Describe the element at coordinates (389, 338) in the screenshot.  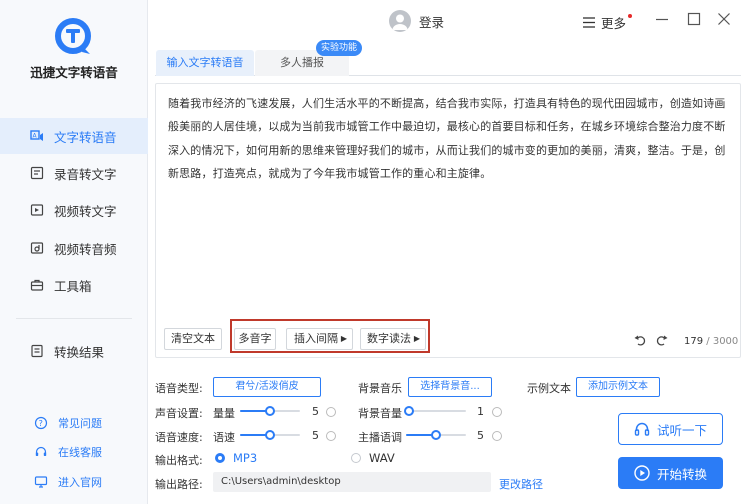
I see `number-reading-label: 数字读法` at that location.